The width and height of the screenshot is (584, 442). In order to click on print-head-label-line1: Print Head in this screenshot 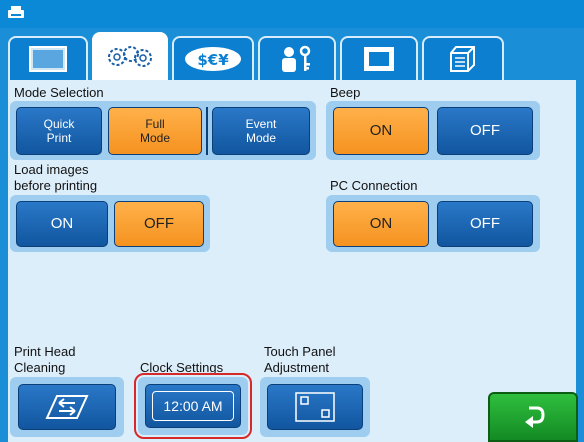, I will do `click(45, 351)`.